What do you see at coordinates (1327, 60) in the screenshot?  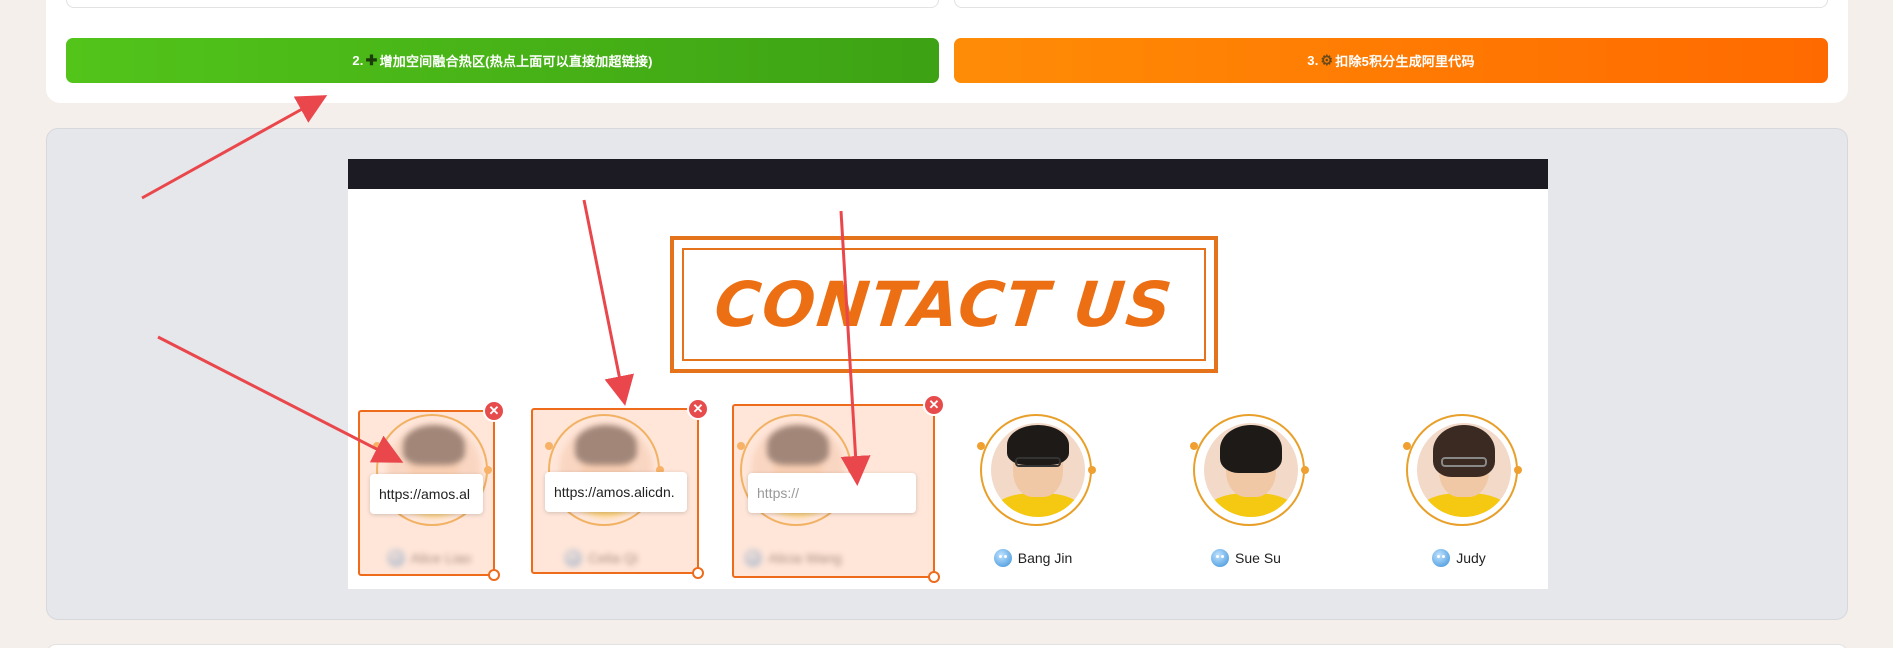 I see `gear-icon: ⚙` at bounding box center [1327, 60].